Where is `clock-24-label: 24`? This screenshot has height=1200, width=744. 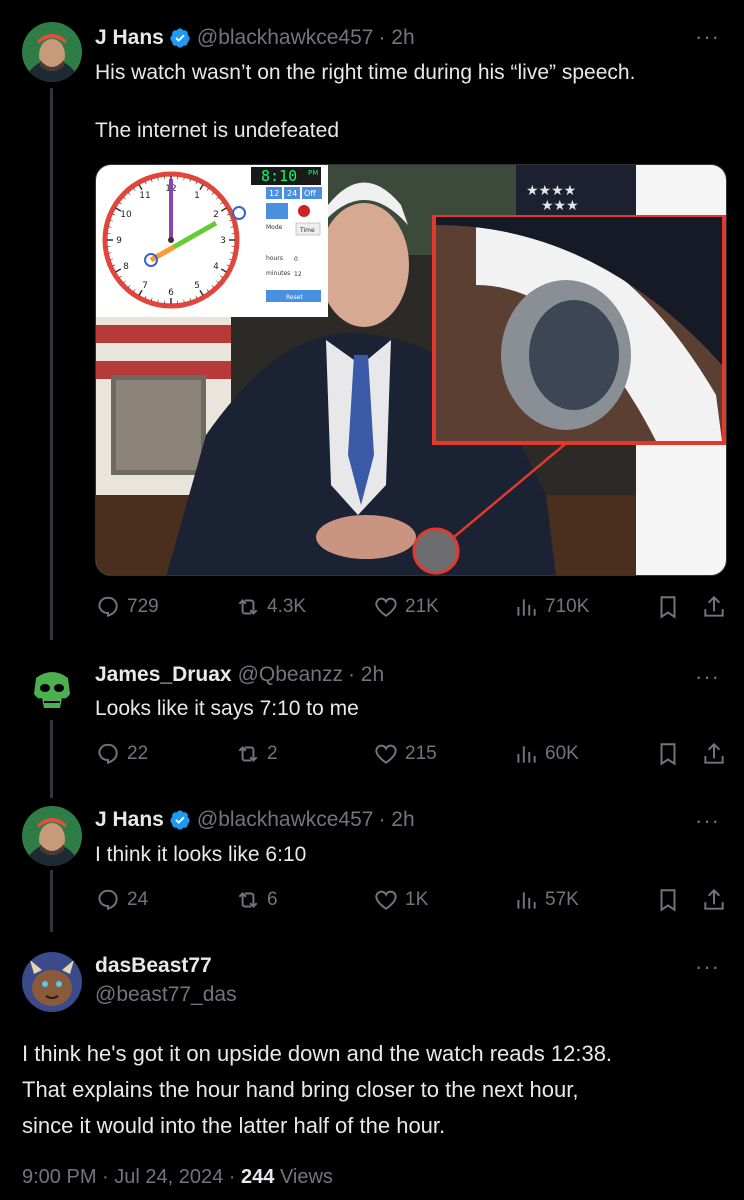 clock-24-label: 24 is located at coordinates (292, 193).